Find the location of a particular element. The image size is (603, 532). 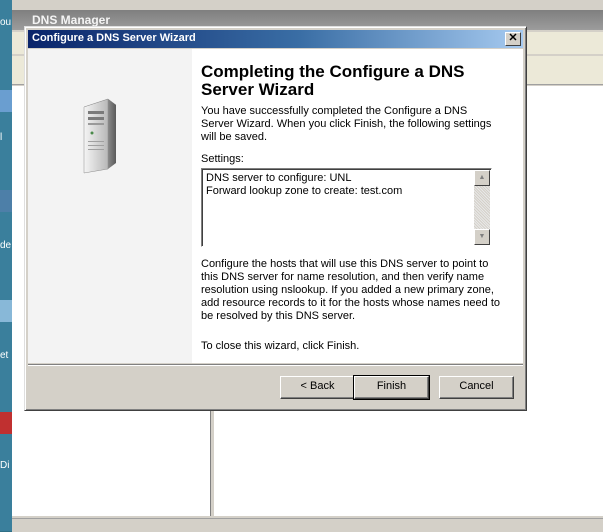

desktop-label: l is located at coordinates (1, 137).